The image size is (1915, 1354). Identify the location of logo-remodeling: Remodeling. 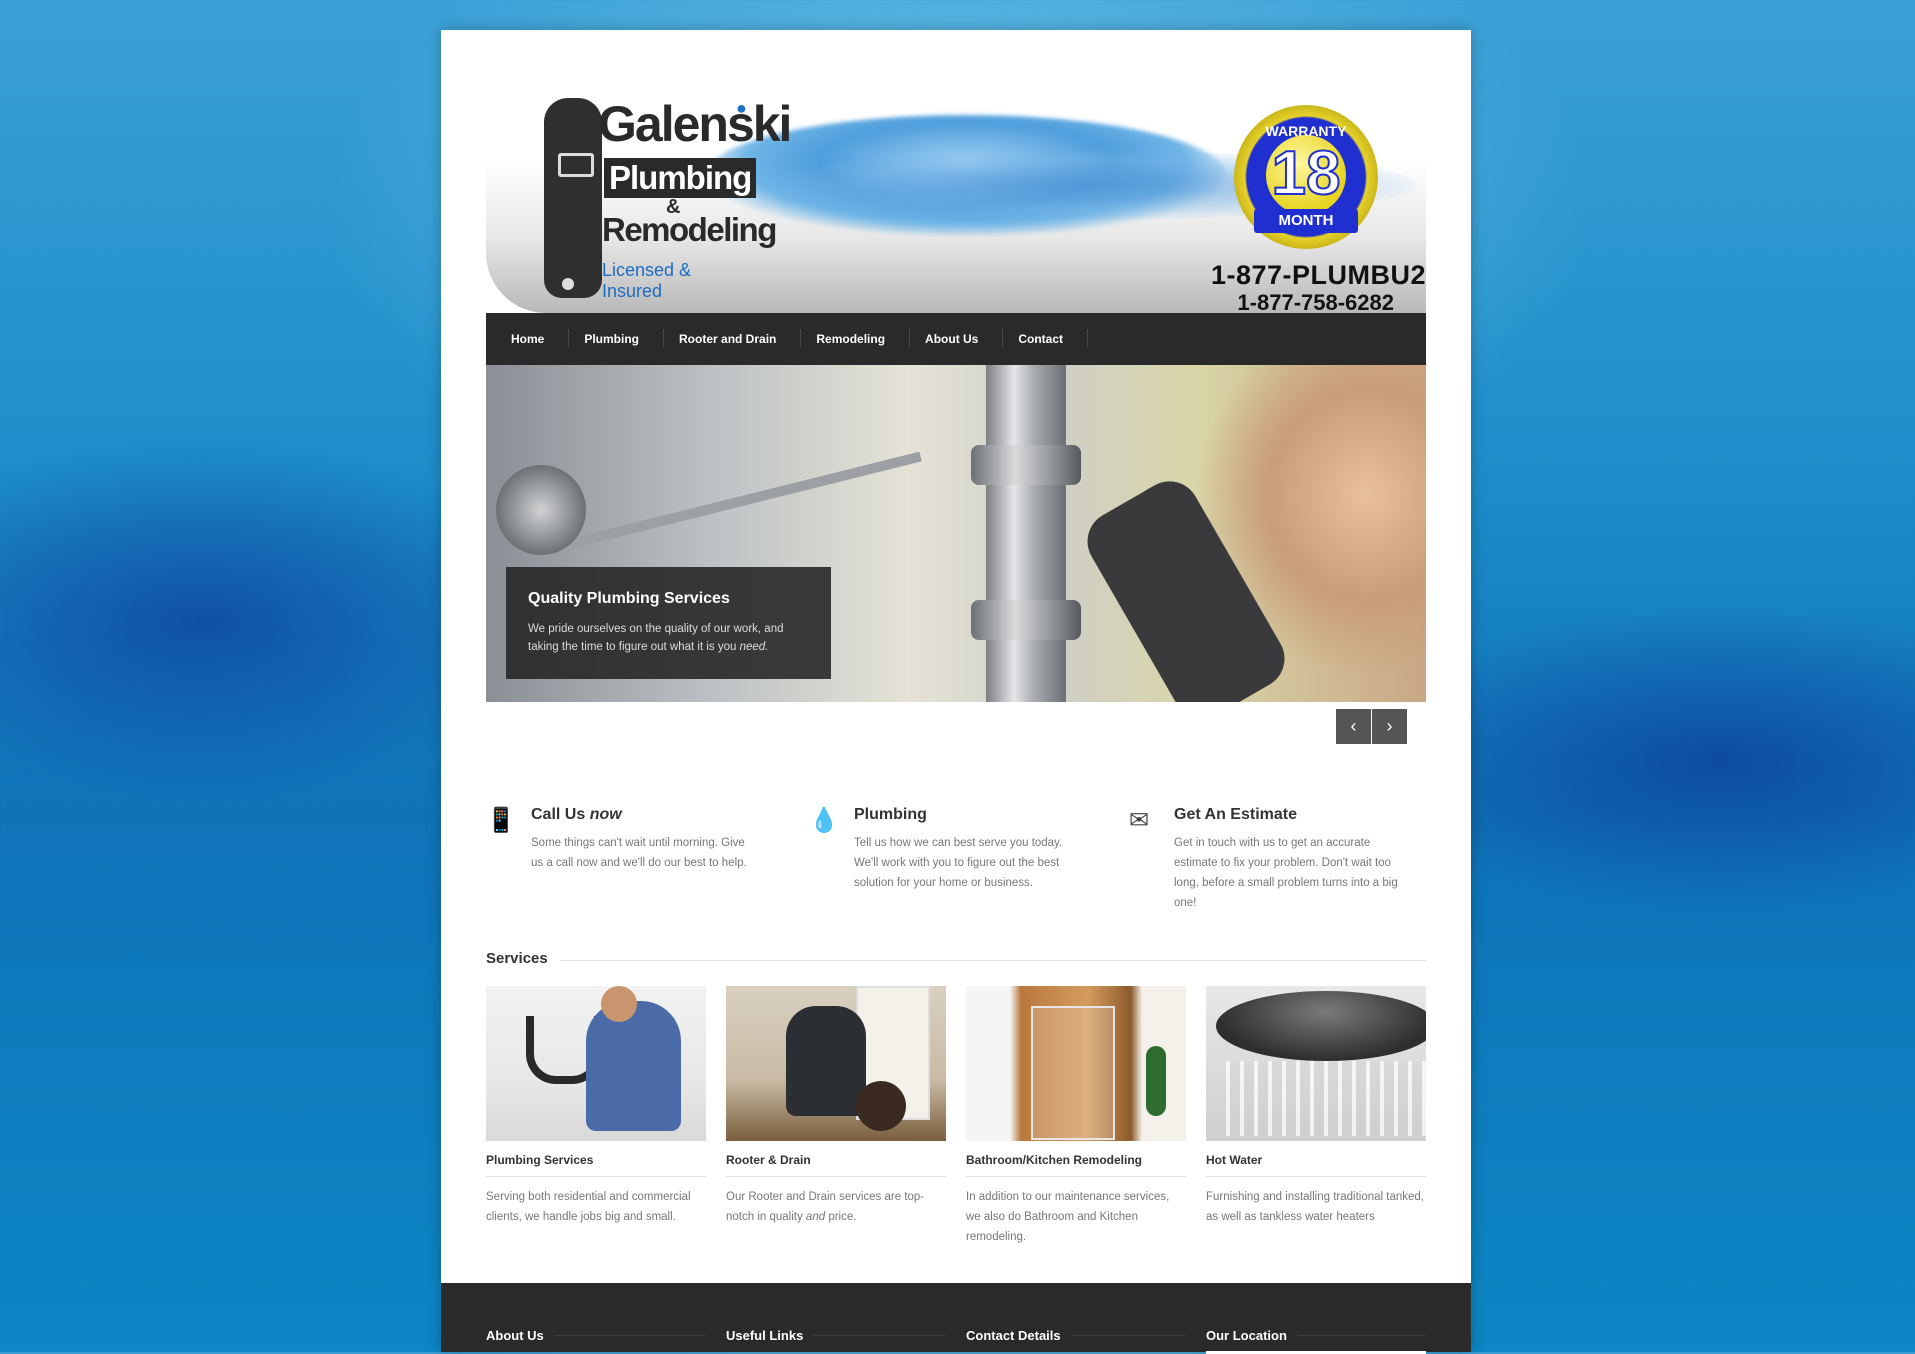
(689, 229).